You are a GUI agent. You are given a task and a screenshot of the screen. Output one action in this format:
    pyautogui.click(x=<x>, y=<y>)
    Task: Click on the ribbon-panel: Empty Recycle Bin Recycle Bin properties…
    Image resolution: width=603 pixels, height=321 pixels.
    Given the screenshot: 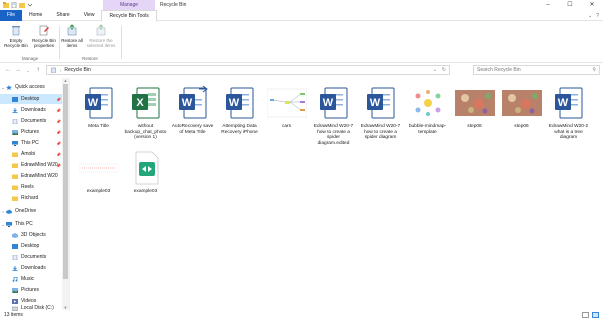 What is the action you would take?
    pyautogui.click(x=301, y=42)
    